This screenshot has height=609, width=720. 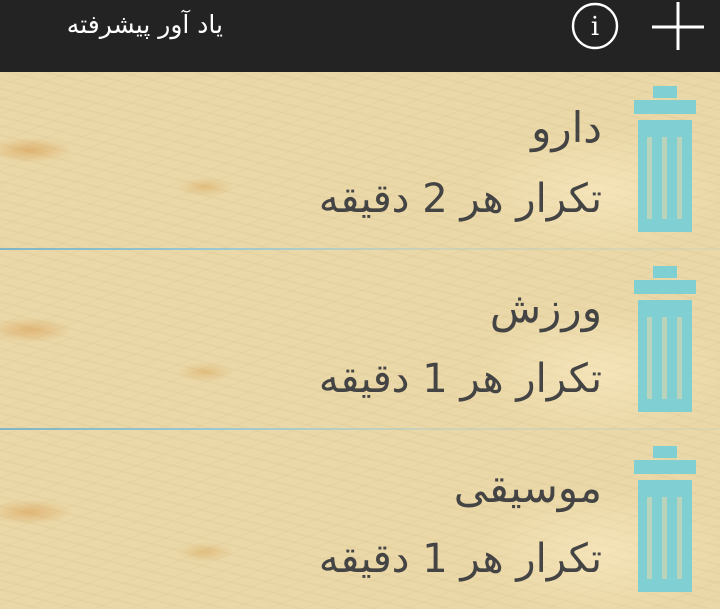 I want to click on svg-text: i, so click(x=595, y=27).